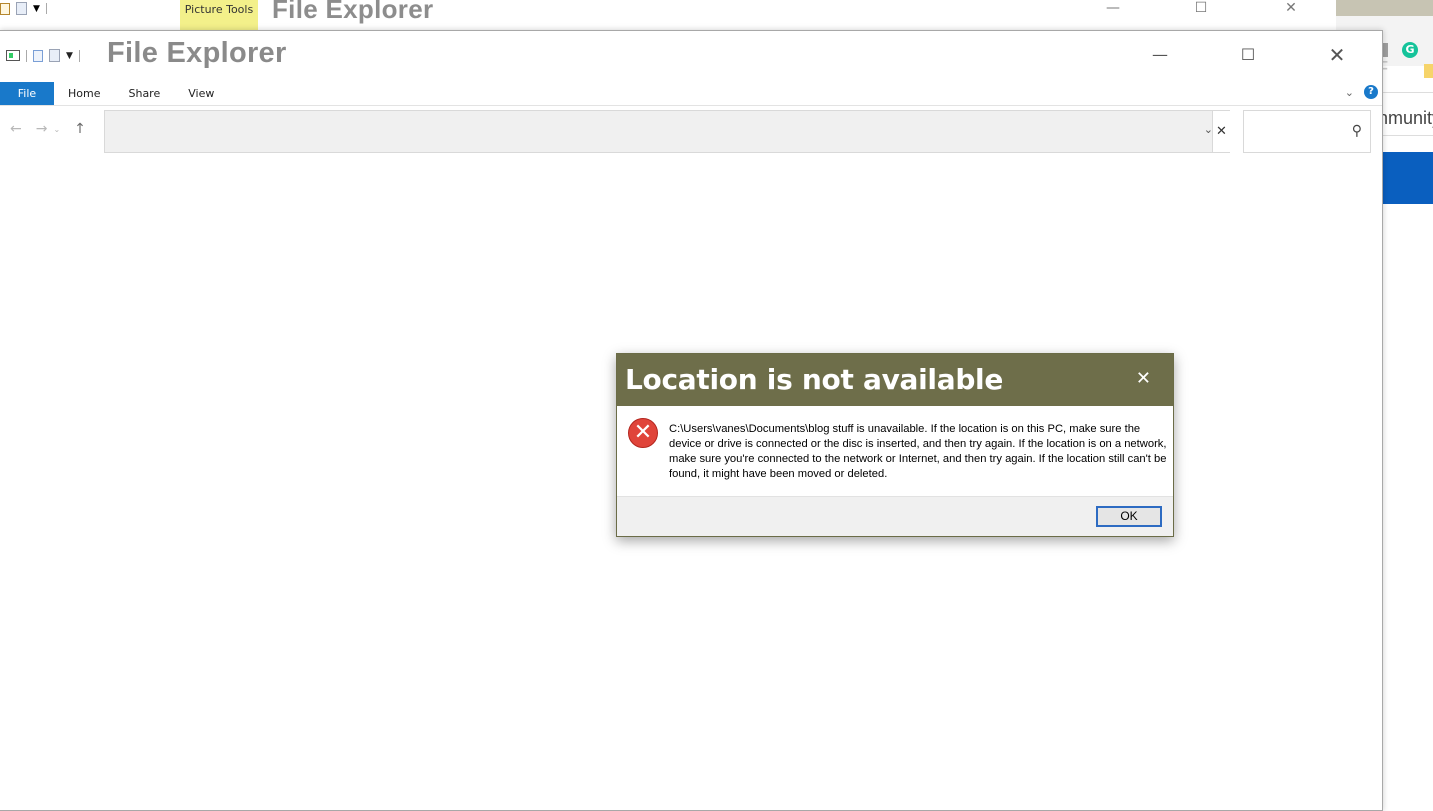 The height and width of the screenshot is (811, 1433). I want to click on background-quick-access: ▼, so click(23, 8).